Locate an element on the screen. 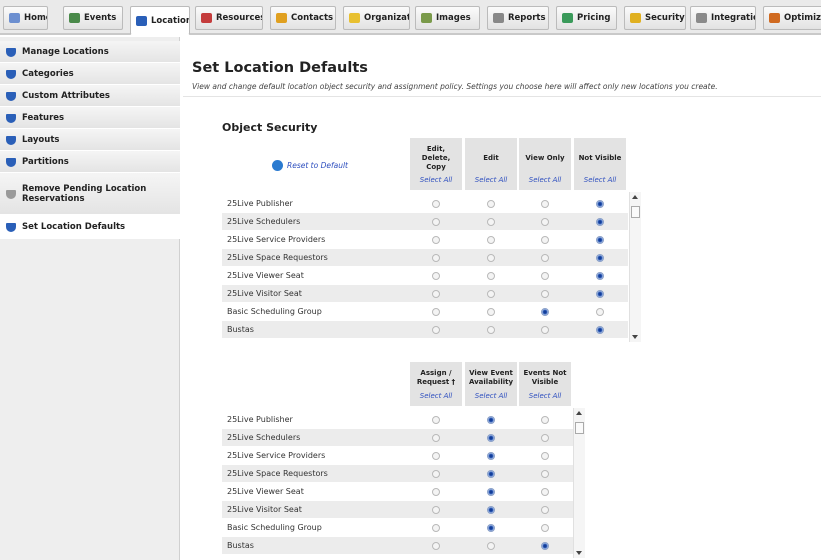  sidebar-item-set-location-defaults: Set Location Defaults is located at coordinates (90, 227).